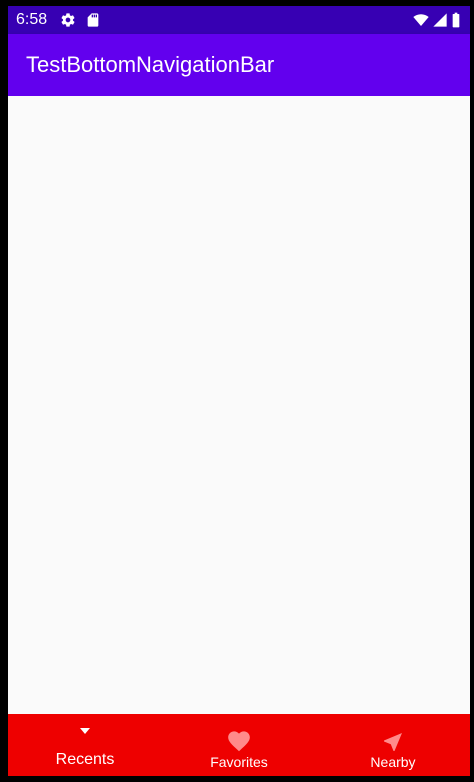 The width and height of the screenshot is (474, 782). I want to click on battery-icon, so click(456, 20).